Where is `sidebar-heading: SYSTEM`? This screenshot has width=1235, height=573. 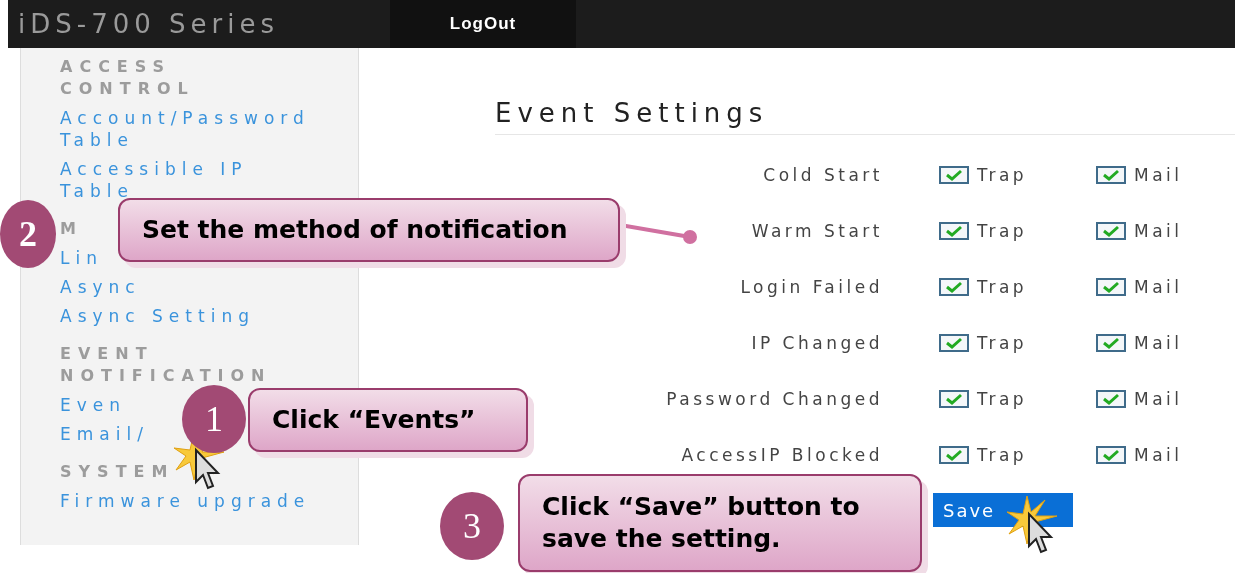
sidebar-heading: SYSTEM is located at coordinates (117, 472).